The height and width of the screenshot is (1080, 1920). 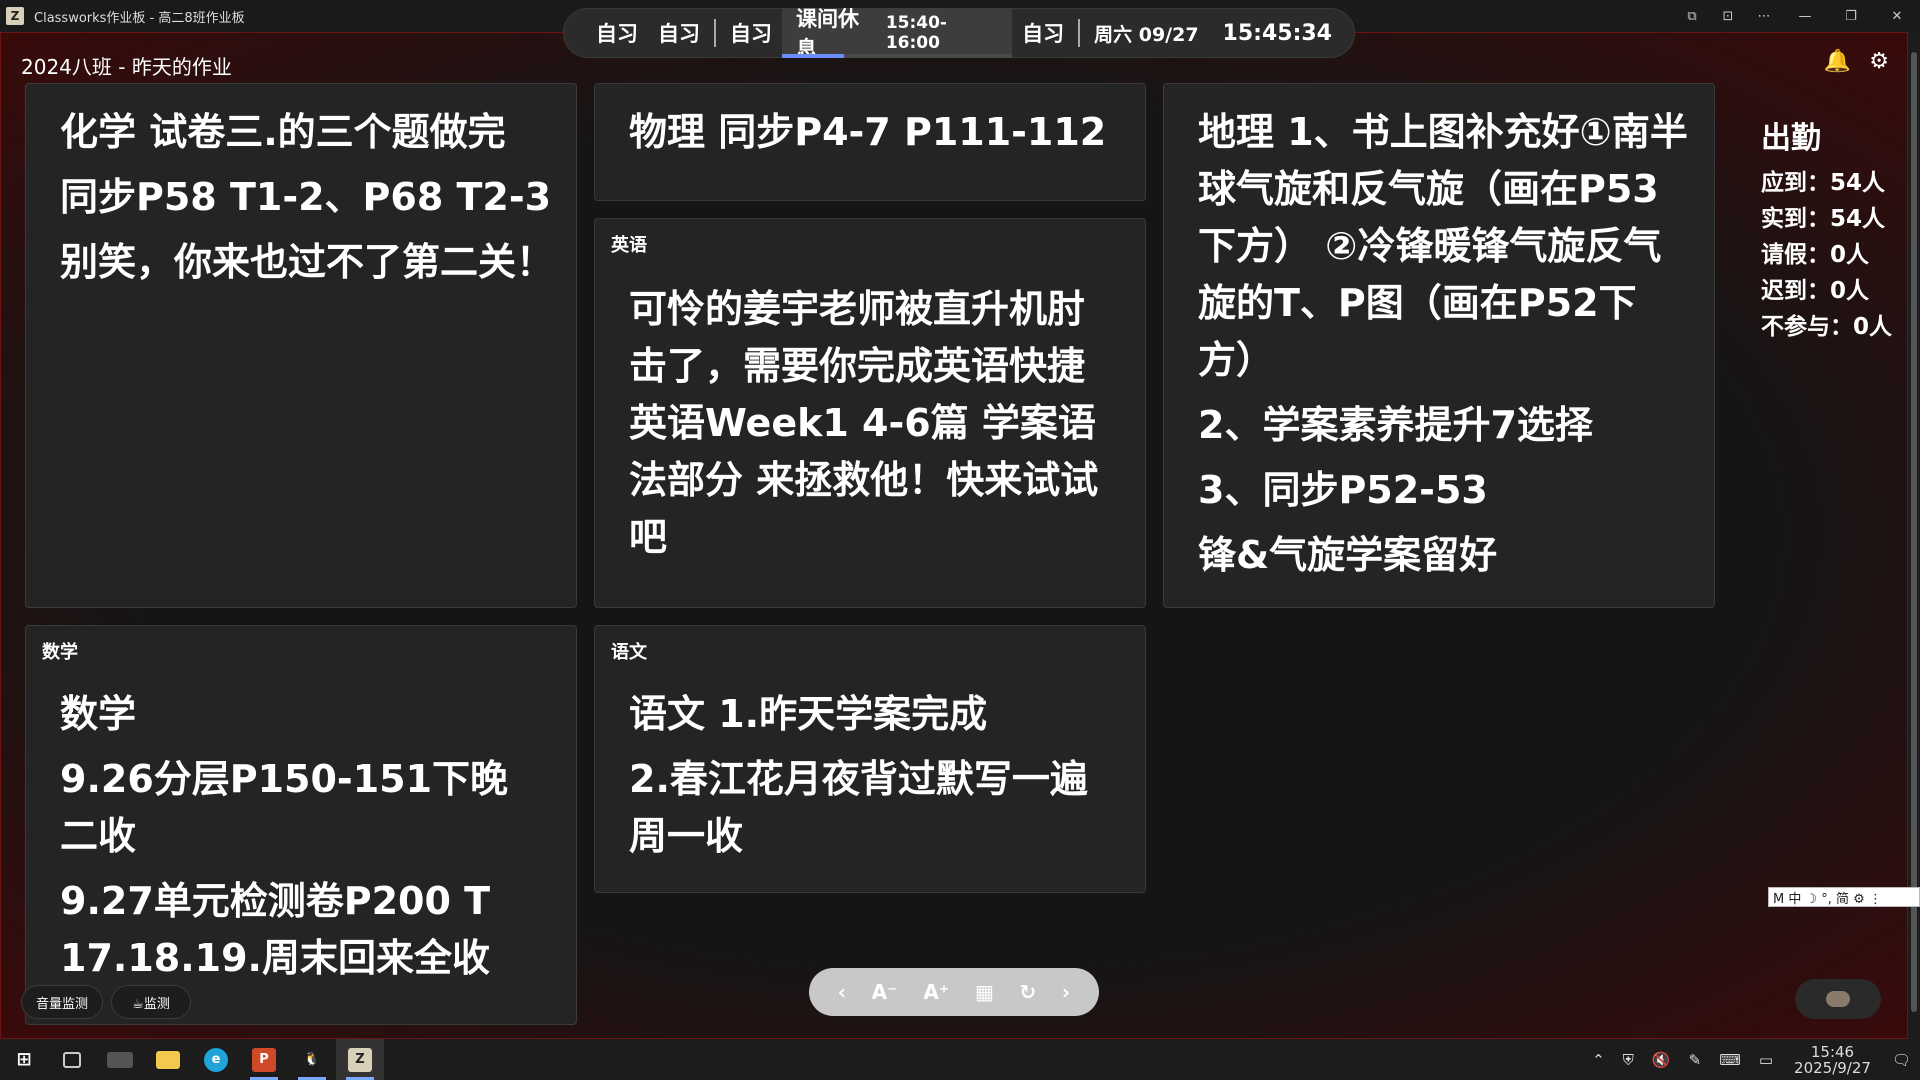 What do you see at coordinates (936, 992) in the screenshot?
I see `font-increase-button: A⁺` at bounding box center [936, 992].